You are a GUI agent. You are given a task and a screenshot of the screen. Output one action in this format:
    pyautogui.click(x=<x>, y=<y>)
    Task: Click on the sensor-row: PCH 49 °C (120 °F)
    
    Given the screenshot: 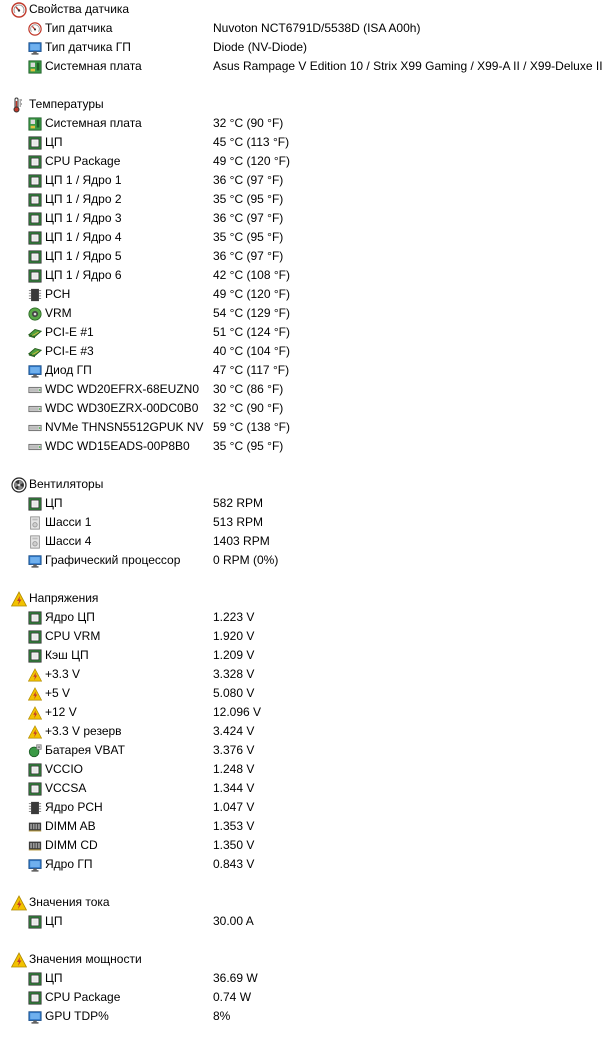 What is the action you would take?
    pyautogui.click(x=305, y=294)
    